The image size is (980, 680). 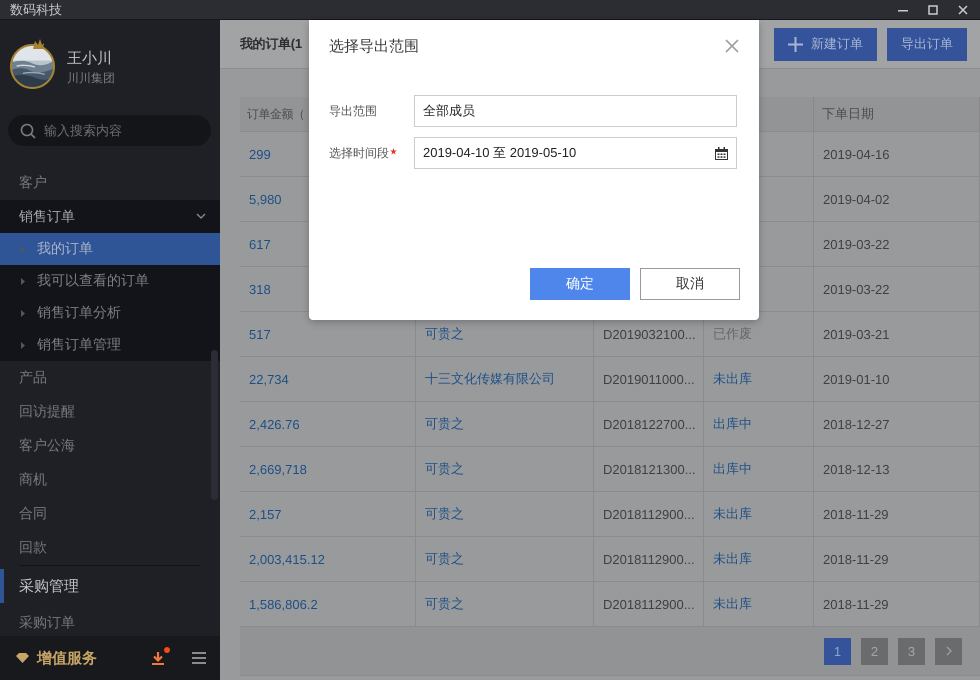 I want to click on chevron-right-icon, so click(x=949, y=651).